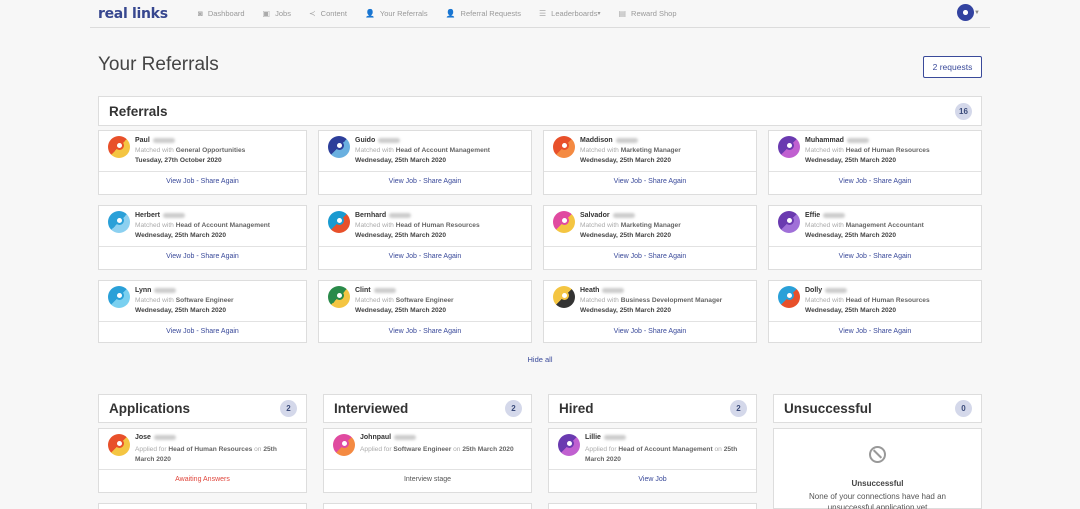  Describe the element at coordinates (277, 13) in the screenshot. I see `nav-item-jobs: ▣ Jobs` at that location.